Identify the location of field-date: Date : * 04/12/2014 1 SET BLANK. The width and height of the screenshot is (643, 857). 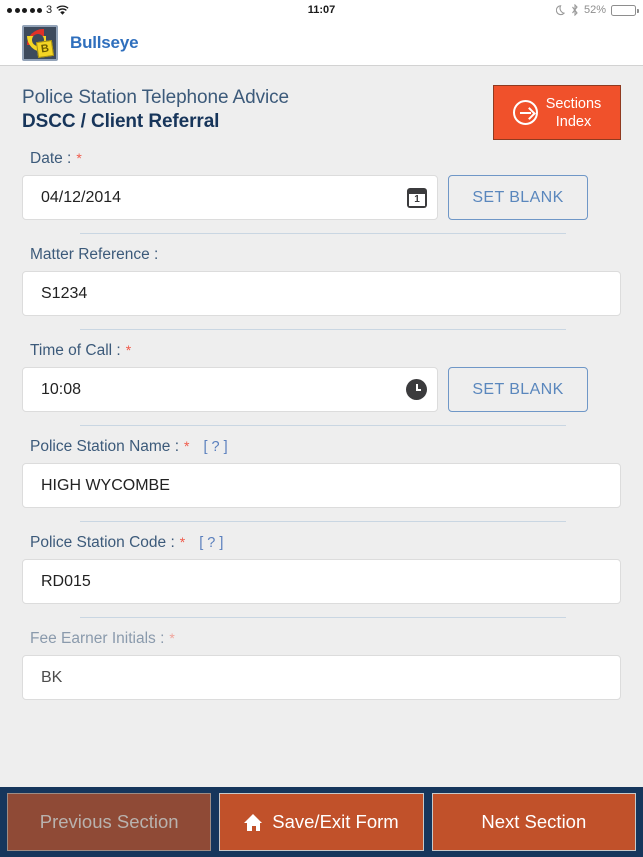
(321, 186).